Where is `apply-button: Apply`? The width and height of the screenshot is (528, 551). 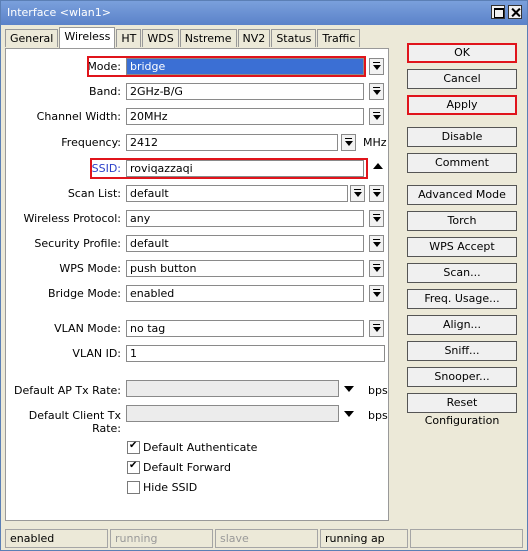 apply-button: Apply is located at coordinates (462, 105).